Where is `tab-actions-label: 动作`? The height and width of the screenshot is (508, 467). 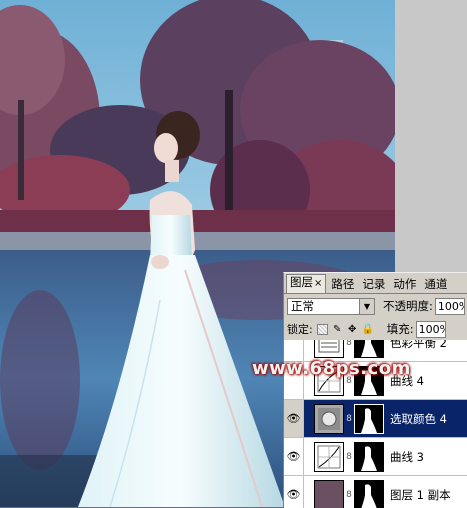 tab-actions-label: 动作 is located at coordinates (404, 284).